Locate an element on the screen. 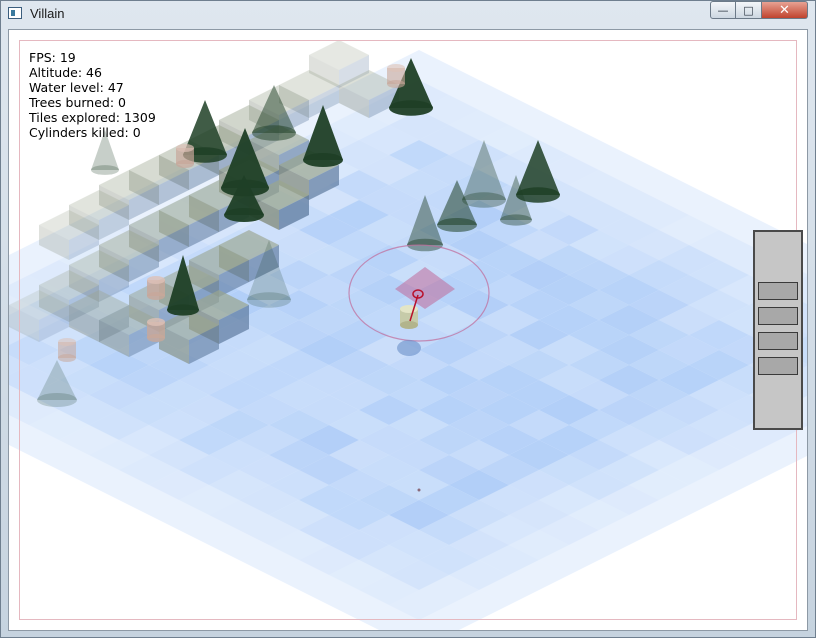 The width and height of the screenshot is (816, 638). maximize-icon: □ is located at coordinates (748, 10).